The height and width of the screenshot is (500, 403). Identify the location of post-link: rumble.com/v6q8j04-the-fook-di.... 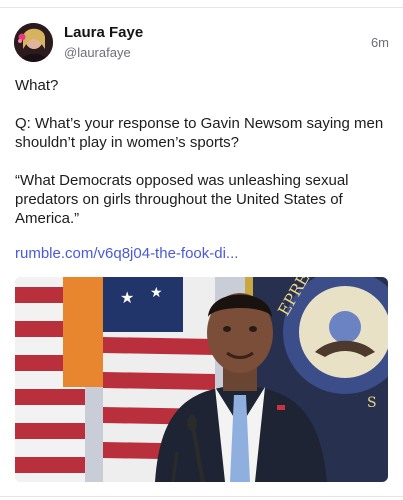
(126, 253).